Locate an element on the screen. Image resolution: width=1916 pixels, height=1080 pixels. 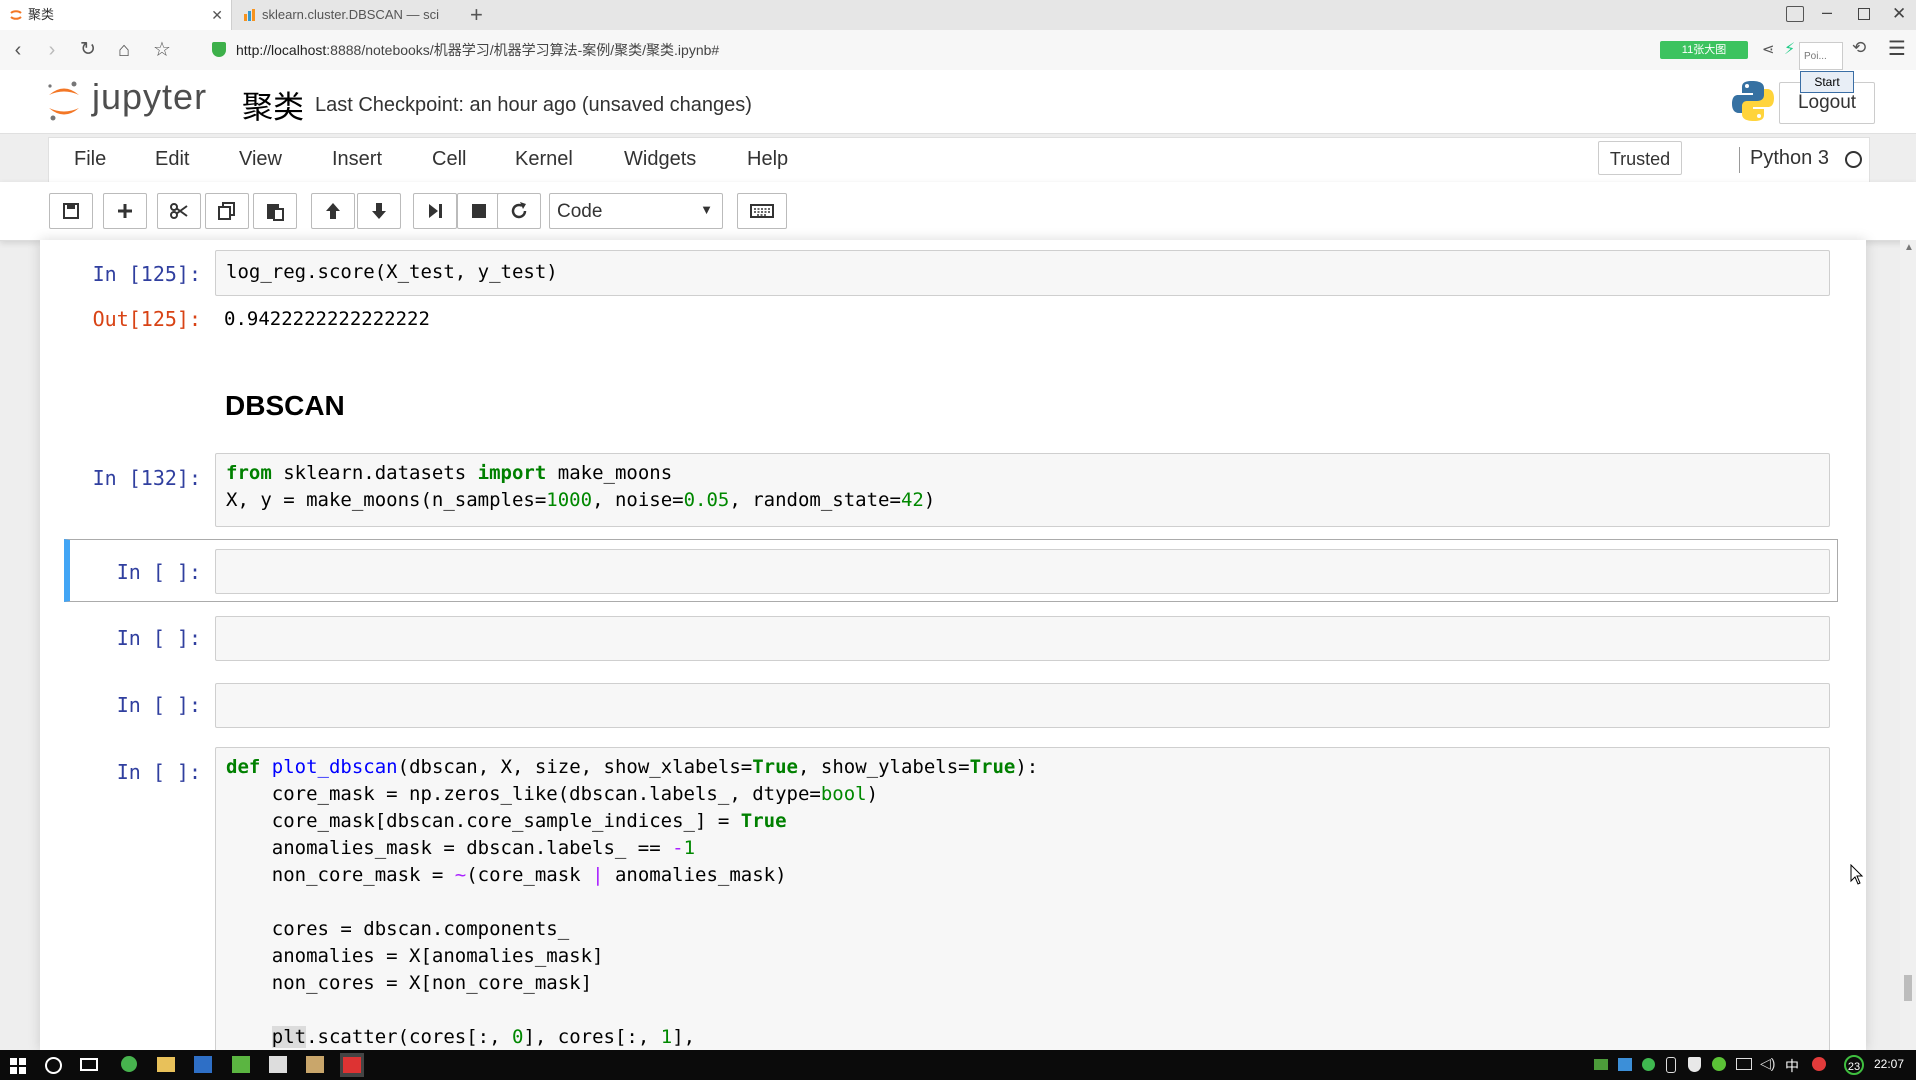
menu-view: View is located at coordinates (260, 159).